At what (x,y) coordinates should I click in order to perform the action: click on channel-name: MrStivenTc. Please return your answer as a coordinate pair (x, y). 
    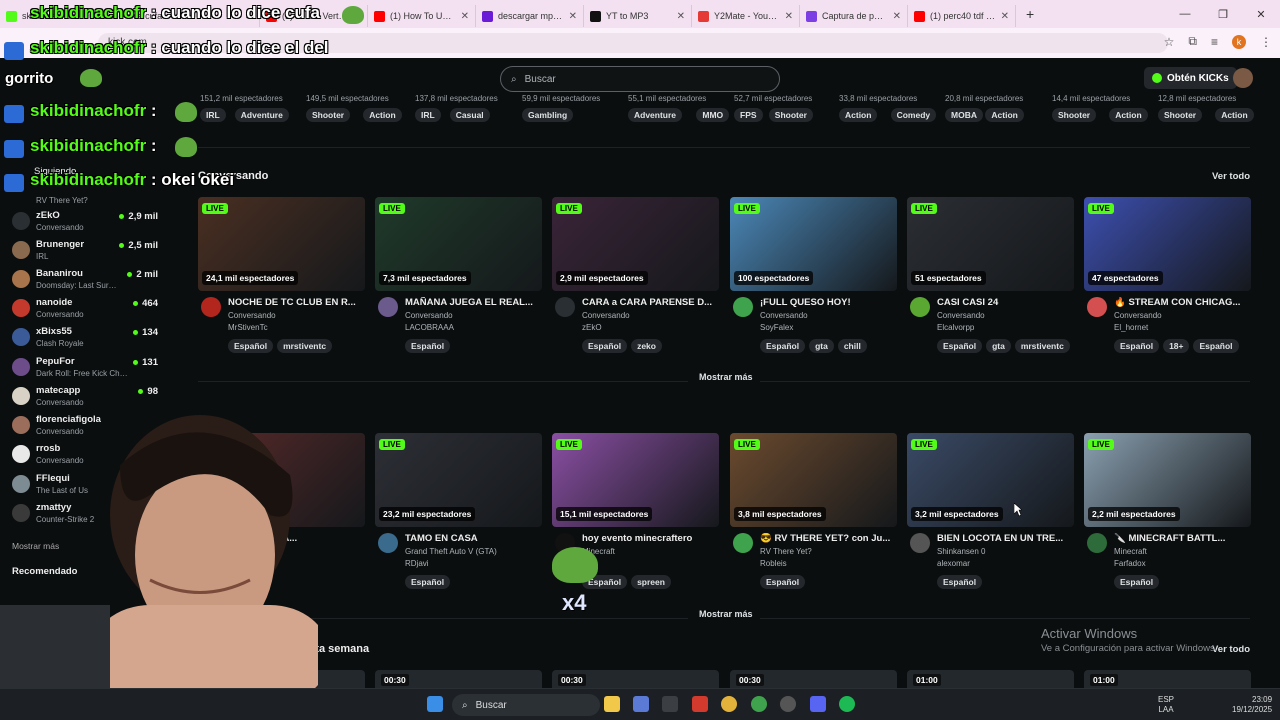
    Looking at the image, I should click on (248, 327).